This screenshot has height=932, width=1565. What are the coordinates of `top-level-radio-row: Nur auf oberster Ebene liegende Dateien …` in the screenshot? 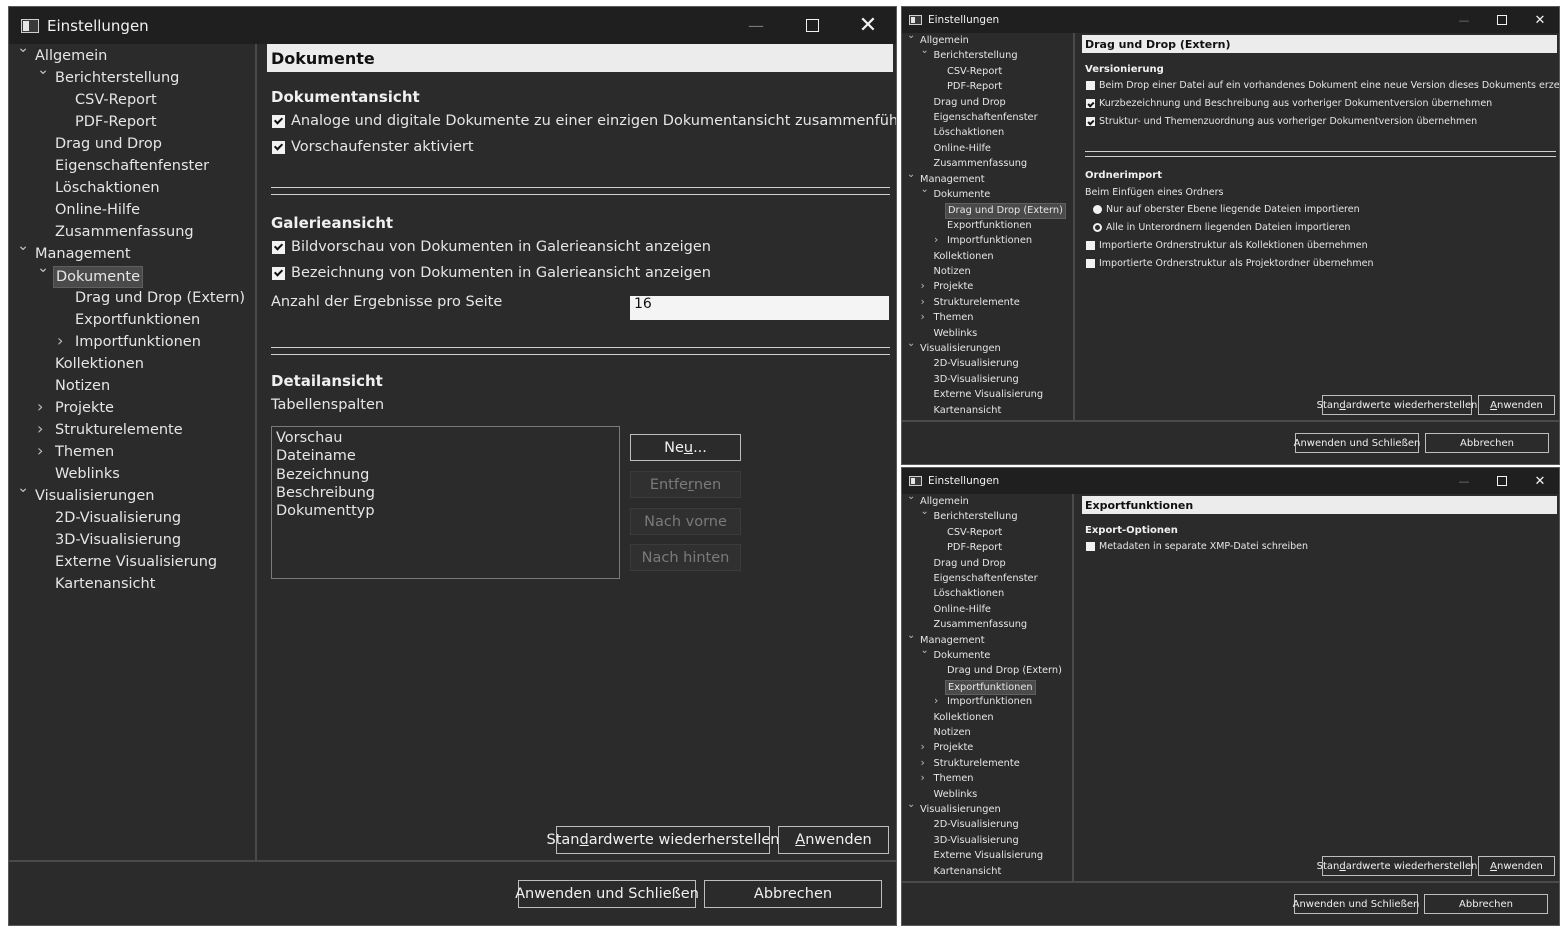 It's located at (1226, 209).